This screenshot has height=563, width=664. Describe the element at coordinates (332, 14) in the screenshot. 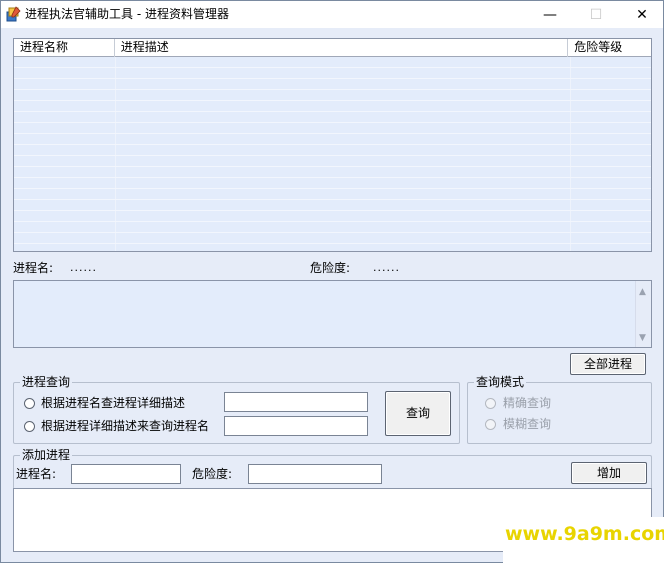

I see `title-bar: 进程执法官辅助工具 - 进程资料管理器 — ☐ ✕` at that location.